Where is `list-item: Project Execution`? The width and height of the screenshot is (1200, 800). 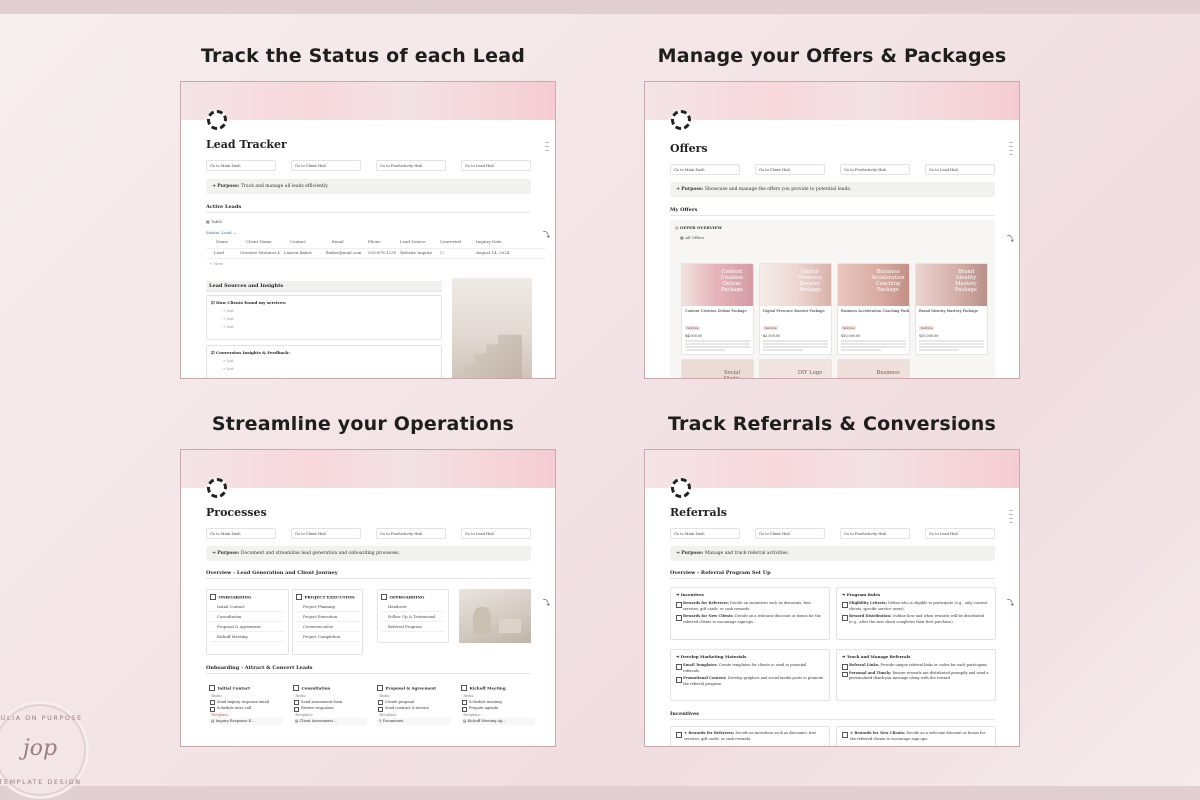
list-item: Project Execution is located at coordinates (327, 617).